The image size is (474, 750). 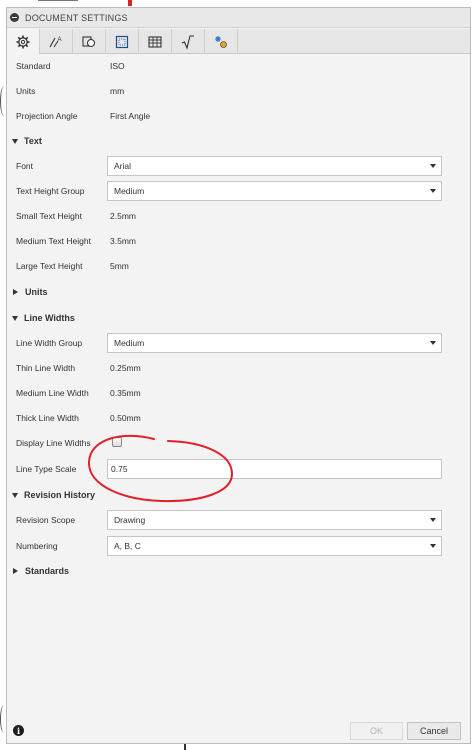 I want to click on revision-scope-select: Drawing, so click(x=274, y=520).